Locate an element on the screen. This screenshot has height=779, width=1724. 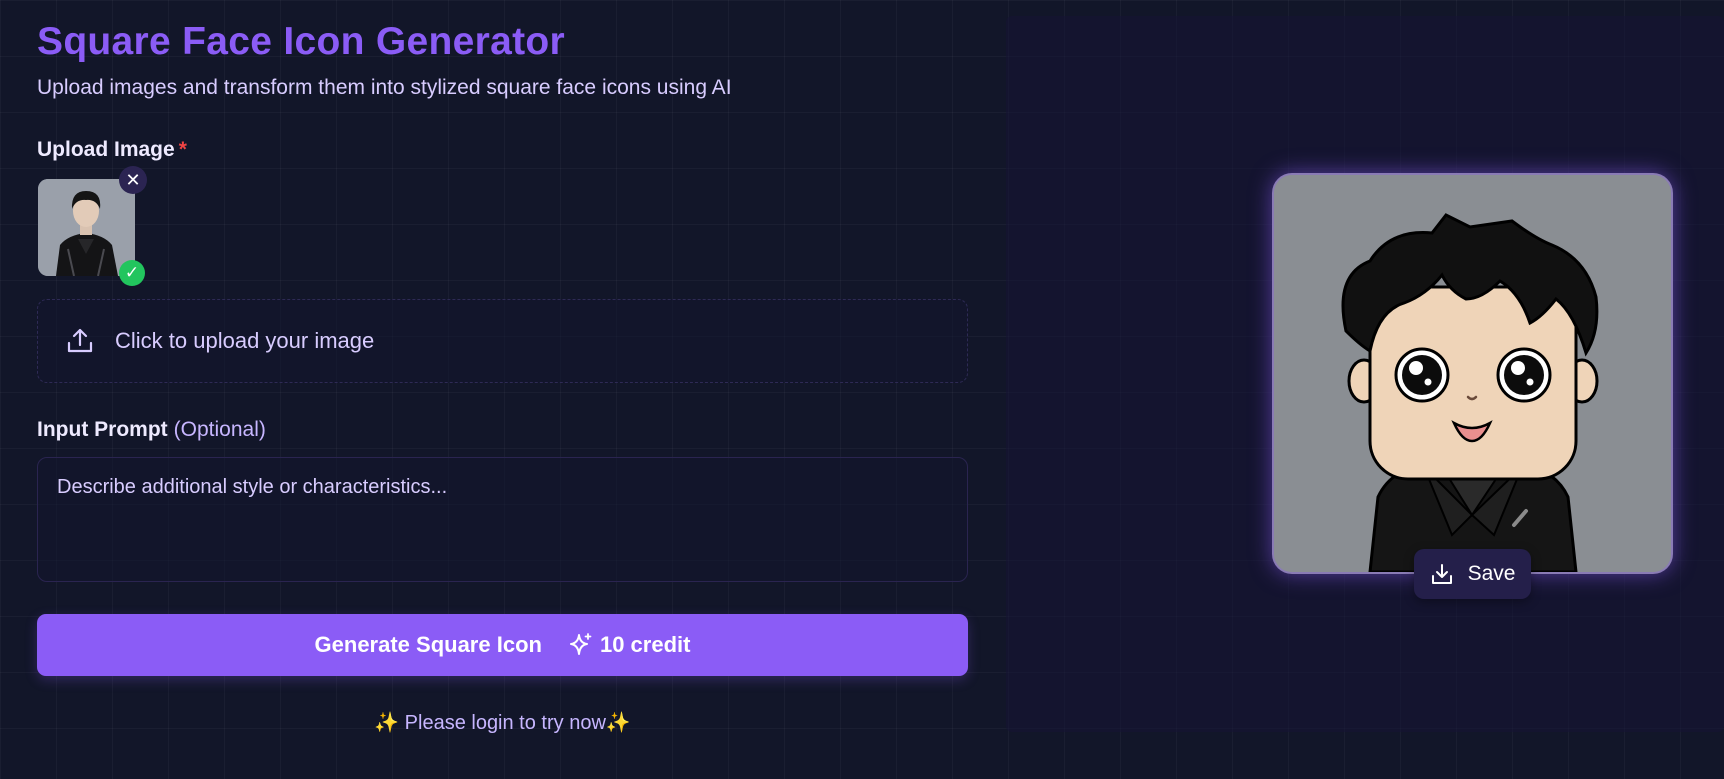
close-icon: ✕ is located at coordinates (133, 179).